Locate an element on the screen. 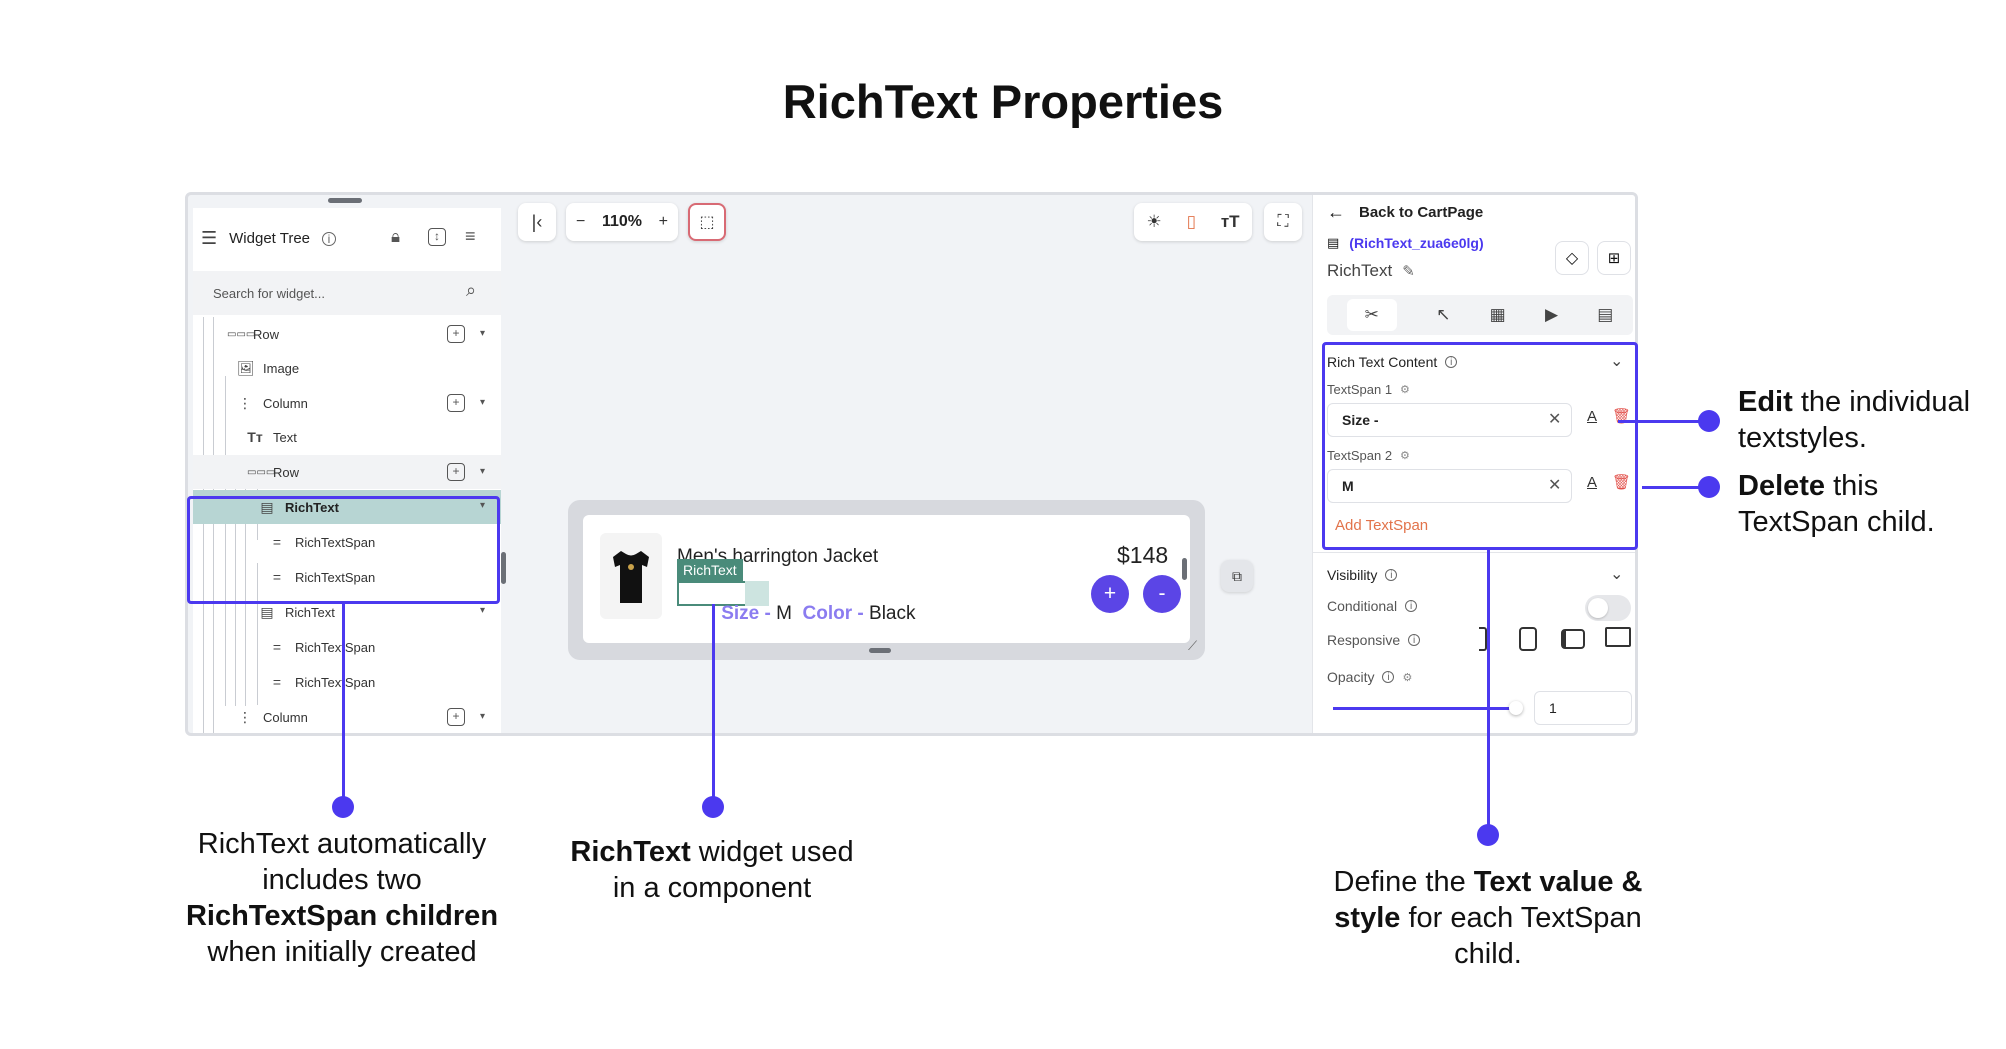 The height and width of the screenshot is (1049, 2006). expand-vertical-icon: ↕ is located at coordinates (437, 237).